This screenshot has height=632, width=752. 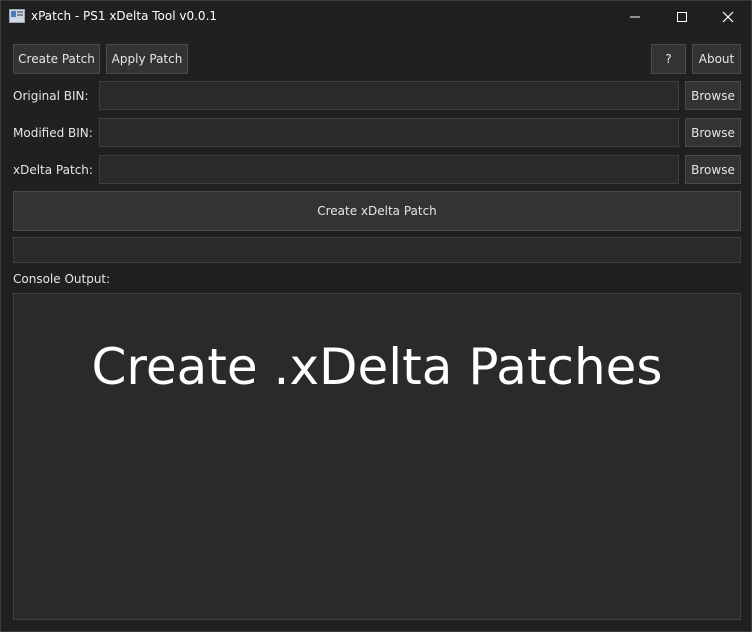 What do you see at coordinates (713, 95) in the screenshot?
I see `browse-original-button: Browse` at bounding box center [713, 95].